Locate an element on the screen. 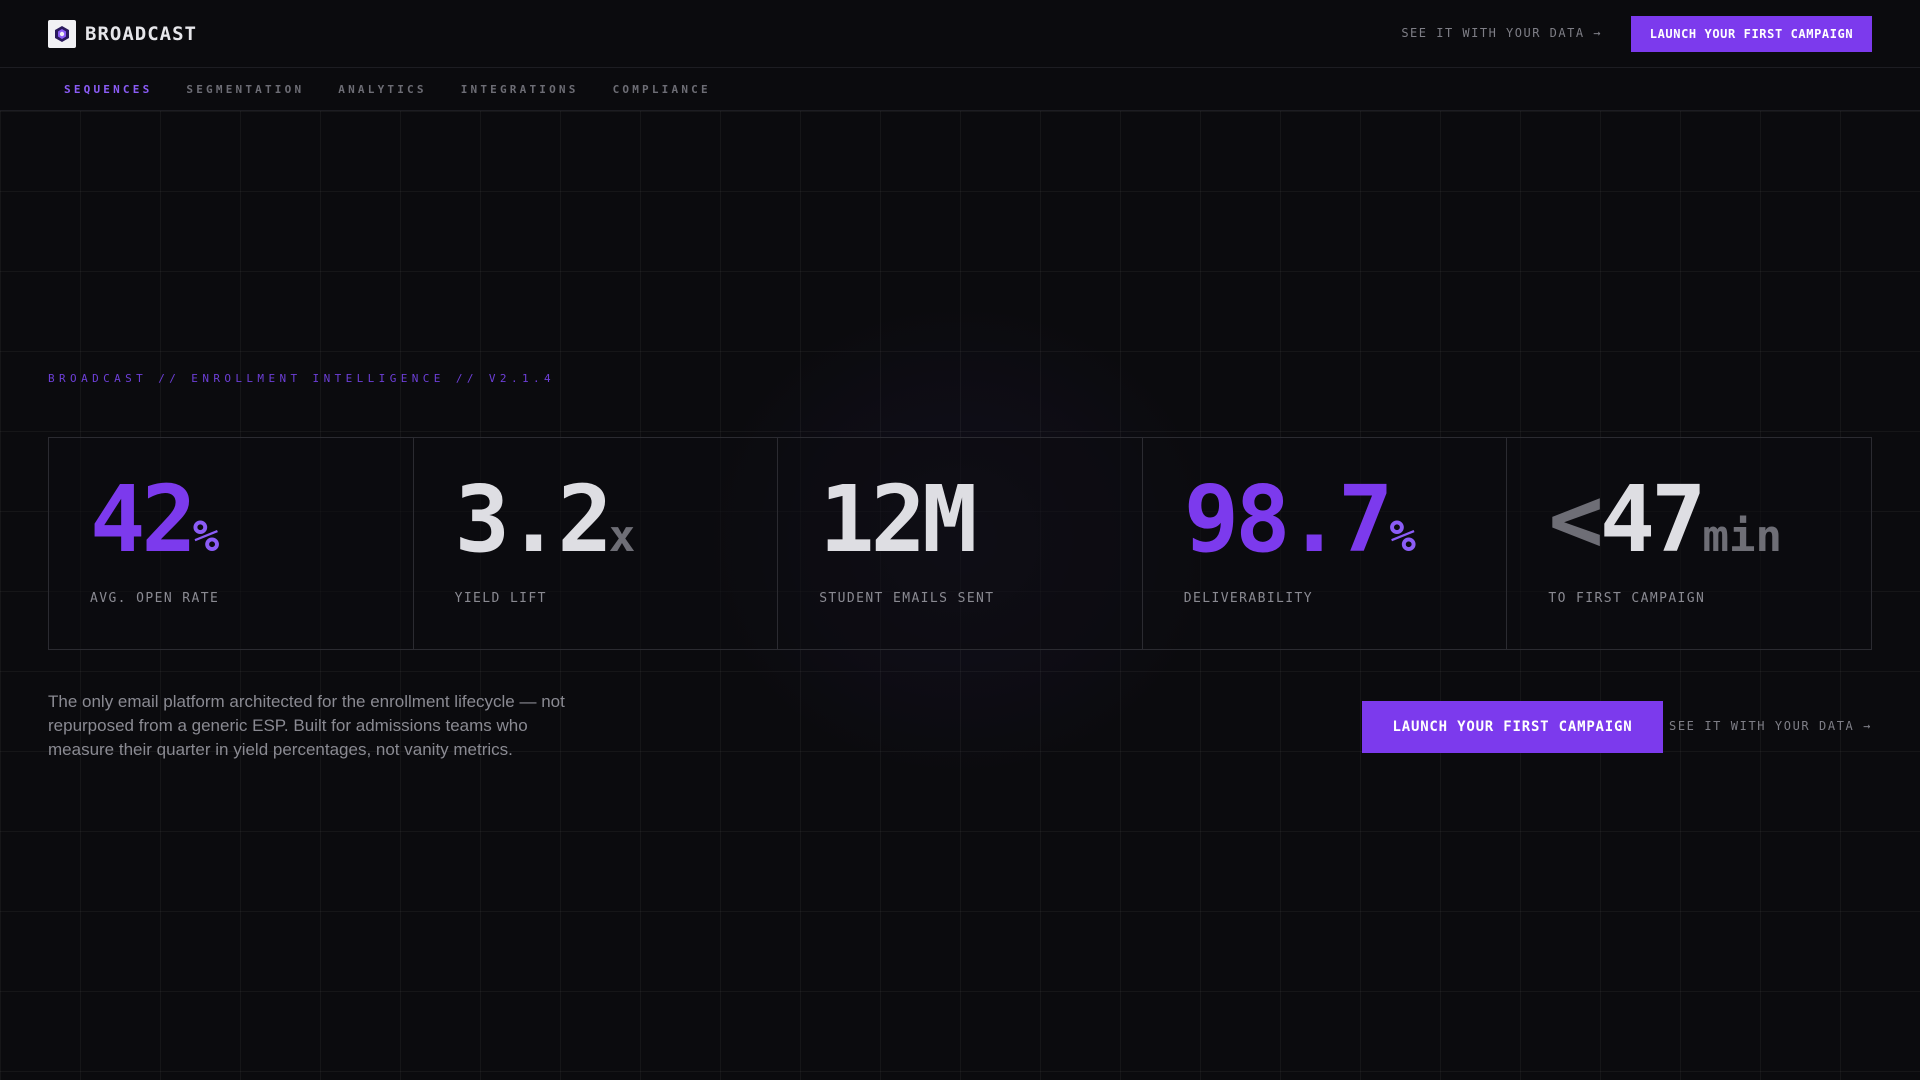 This screenshot has width=1920, height=1080. hero-launch-campaign-button: LAUNCH YOUR FIRST CAMPAIGN is located at coordinates (1512, 727).